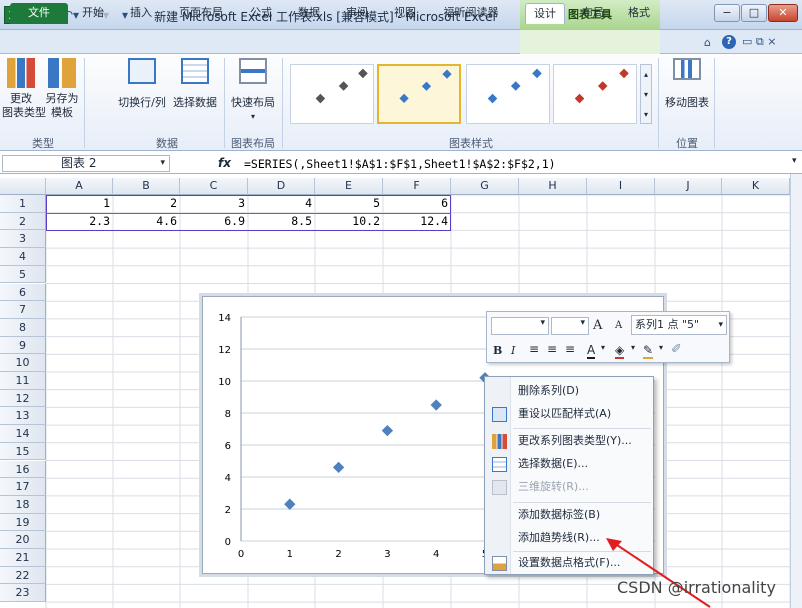 The width and height of the screenshot is (802, 608). What do you see at coordinates (417, 186) in the screenshot?
I see `column-header-f: F` at bounding box center [417, 186].